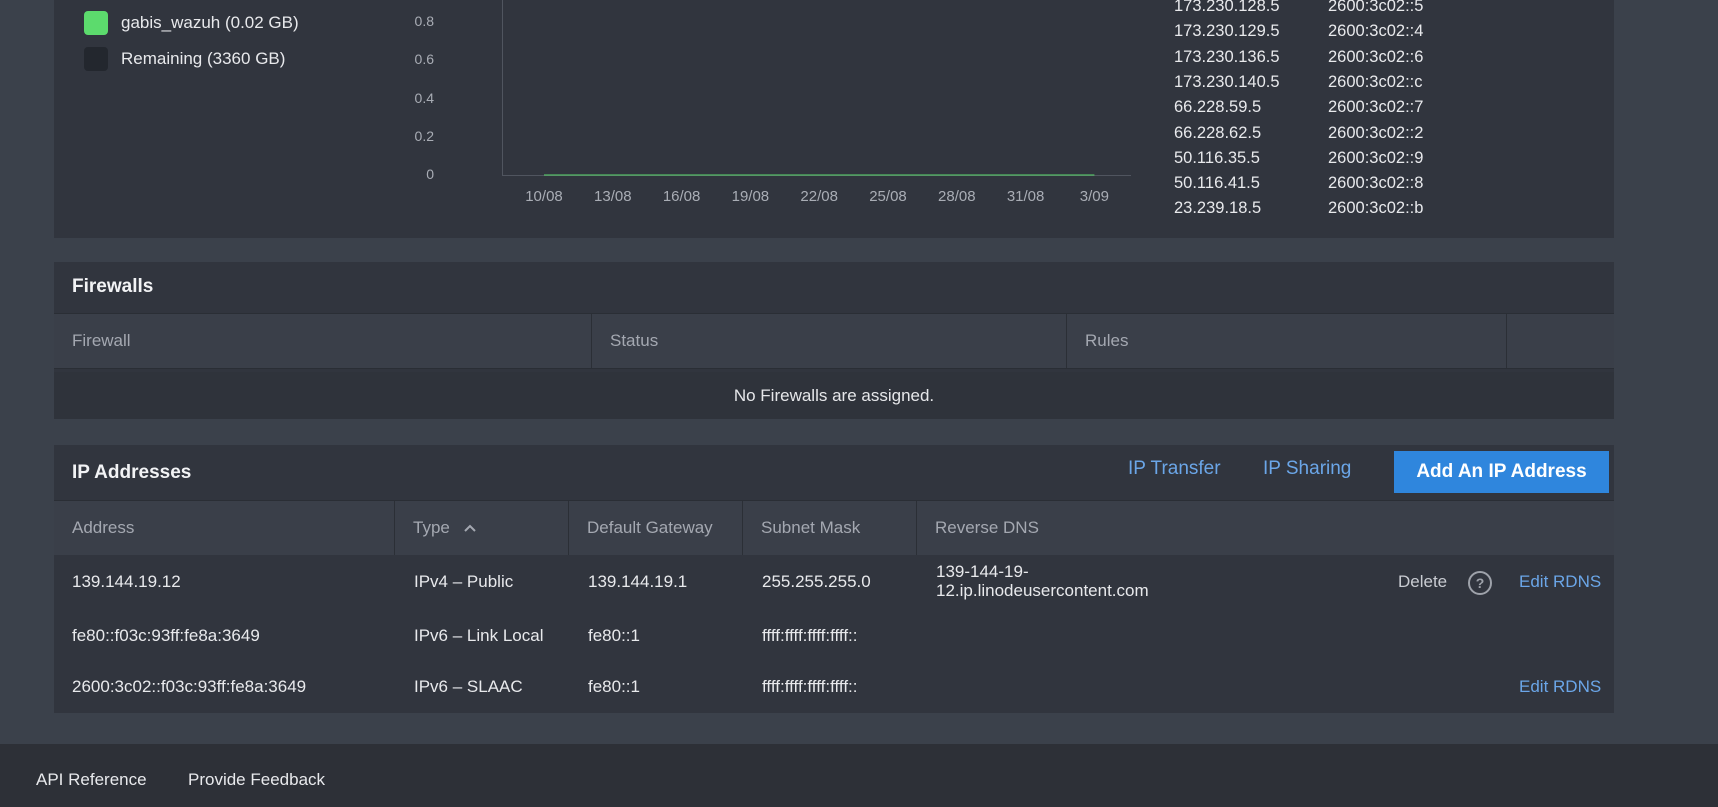 This screenshot has height=807, width=1718. I want to click on dns-resolver-ipv4: 173.230.136.5, so click(1227, 56).